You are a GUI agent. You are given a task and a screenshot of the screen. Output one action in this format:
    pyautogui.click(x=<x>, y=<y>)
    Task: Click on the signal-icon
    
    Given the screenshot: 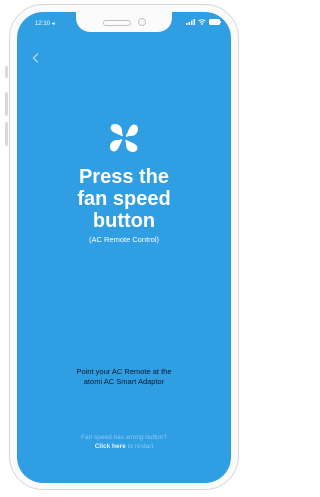 What is the action you would take?
    pyautogui.click(x=190, y=22)
    